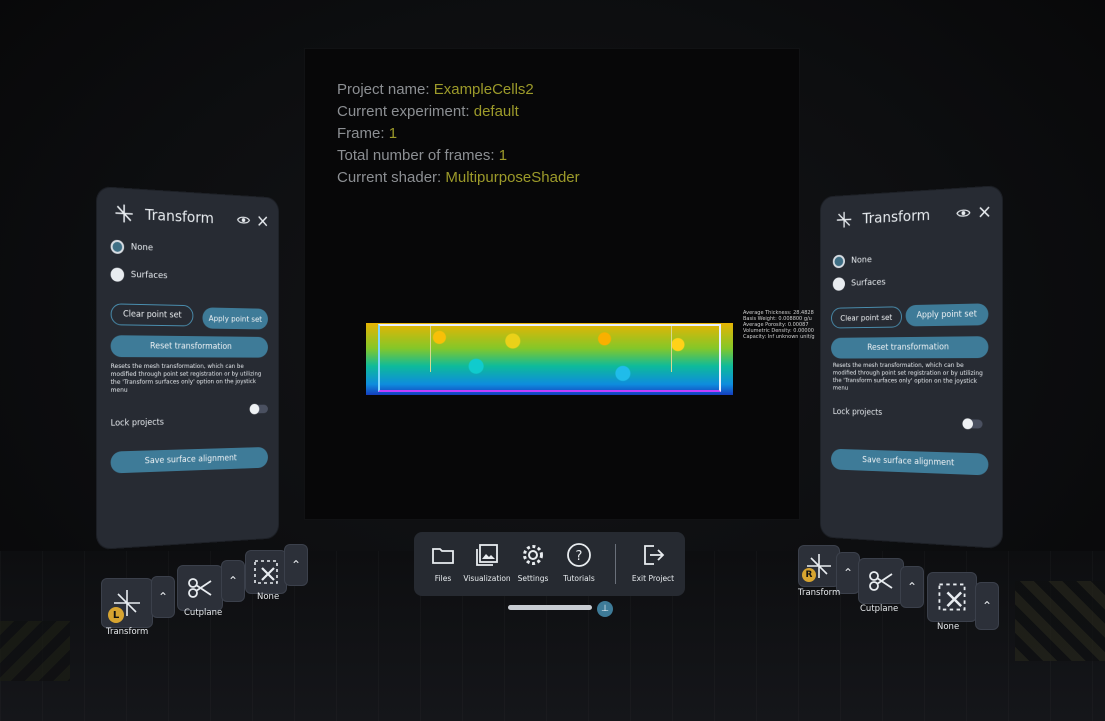  I want to click on settings-label: Settings, so click(533, 578).